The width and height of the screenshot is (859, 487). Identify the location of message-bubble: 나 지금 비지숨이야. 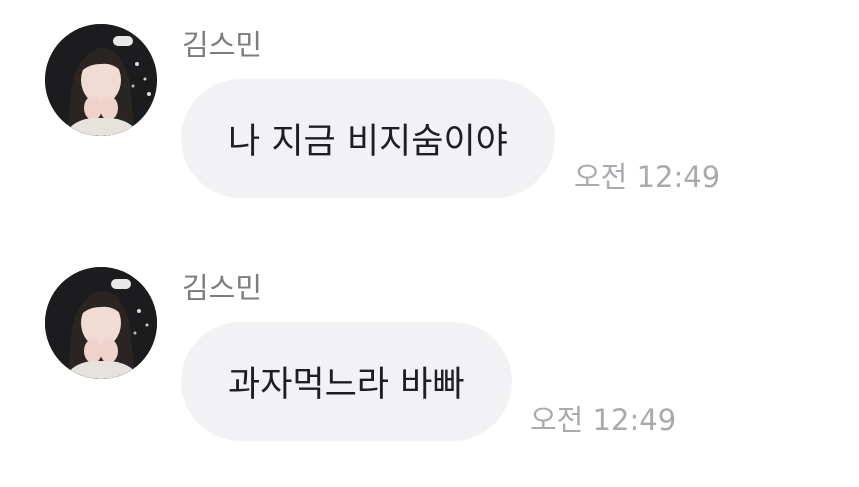
(368, 138).